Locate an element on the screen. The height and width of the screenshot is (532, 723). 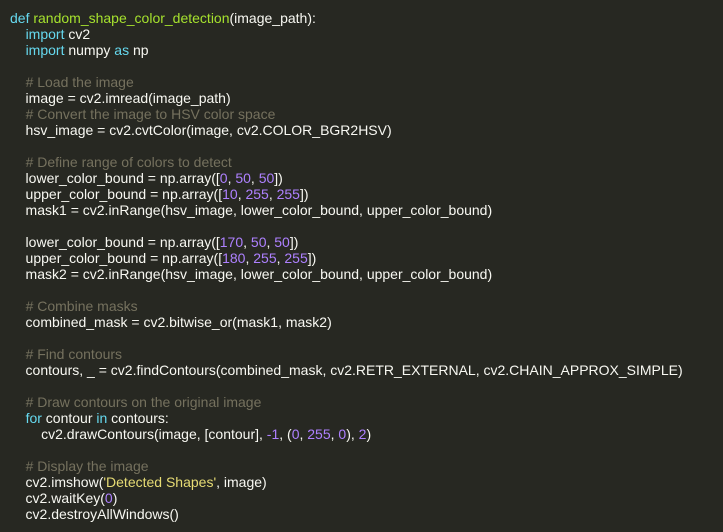
code-text-token: ), is located at coordinates (352, 434).